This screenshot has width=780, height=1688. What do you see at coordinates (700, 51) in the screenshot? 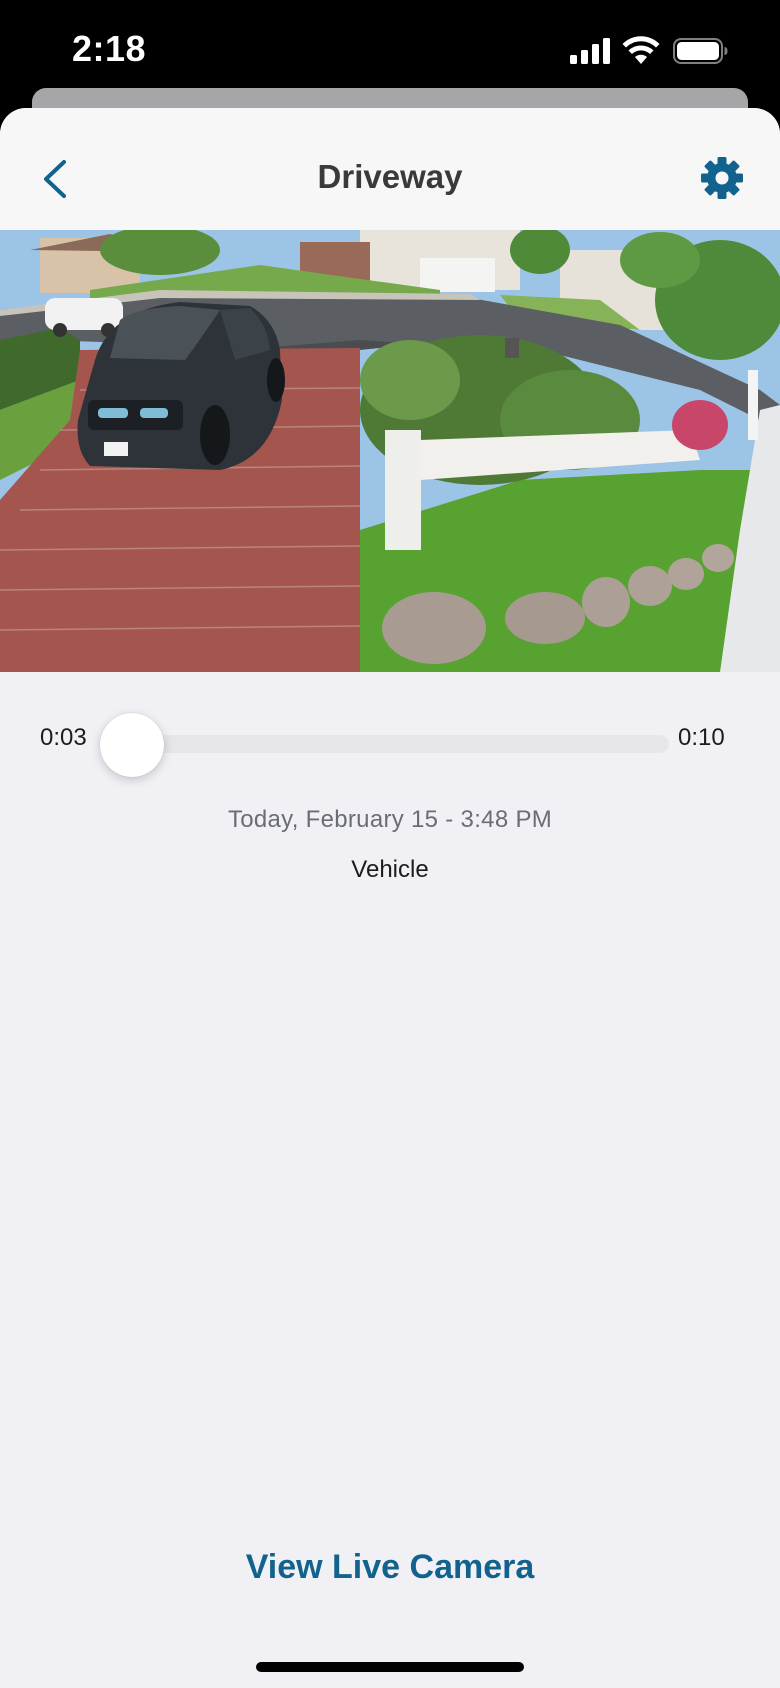
I see `battery-icon` at bounding box center [700, 51].